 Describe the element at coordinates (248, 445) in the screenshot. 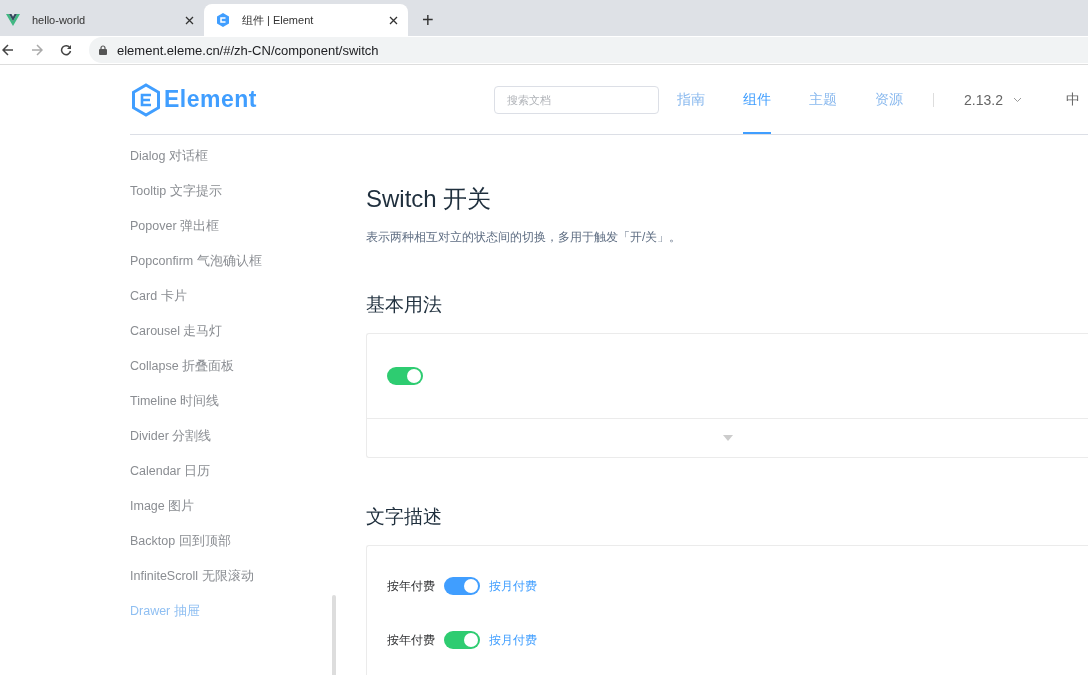

I see `sidebar-item: Divider 分割线` at that location.